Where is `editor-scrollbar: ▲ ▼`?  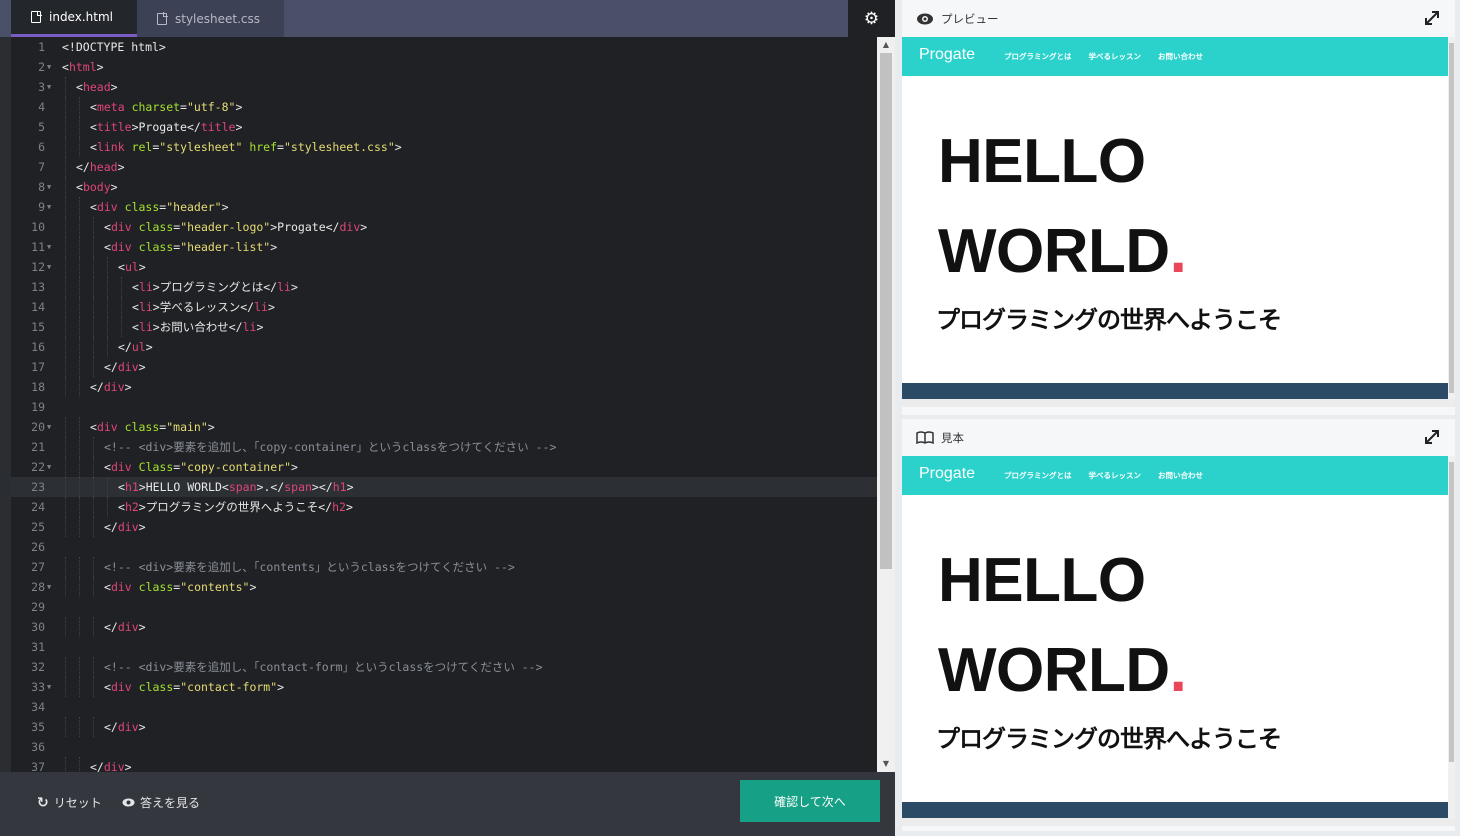 editor-scrollbar: ▲ ▼ is located at coordinates (886, 404).